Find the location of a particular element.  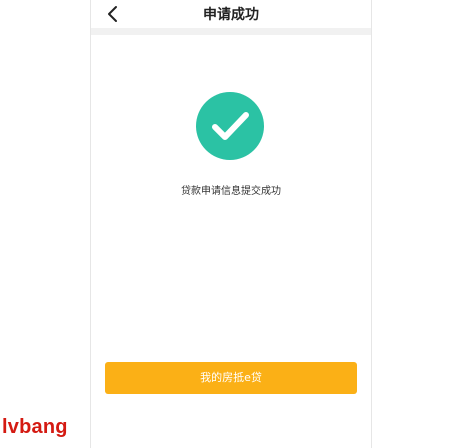

success-message: 贷款申请信息提交成功 is located at coordinates (231, 191).